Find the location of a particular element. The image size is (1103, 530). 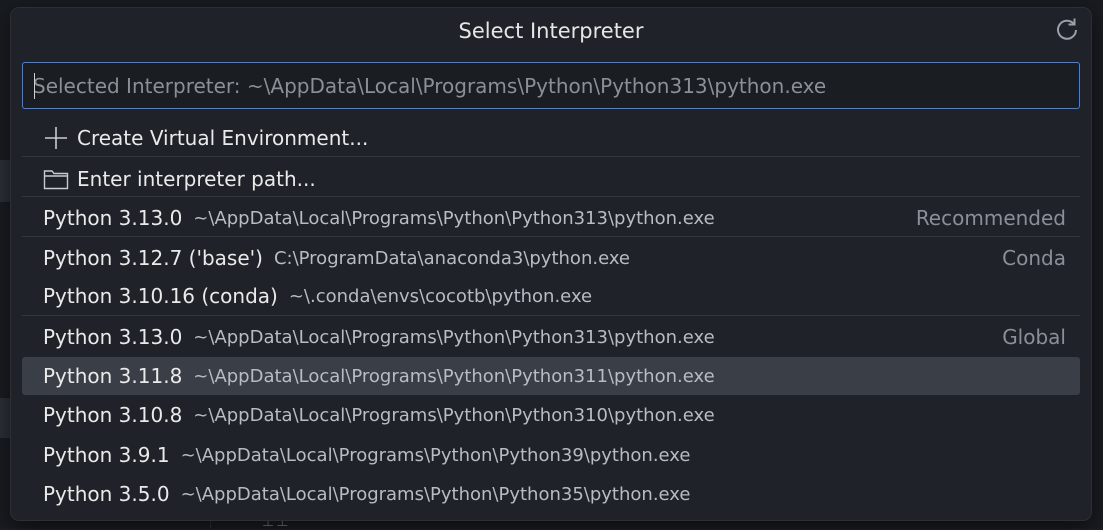

interpreter-version: Python 3.10.8 is located at coordinates (112, 415).